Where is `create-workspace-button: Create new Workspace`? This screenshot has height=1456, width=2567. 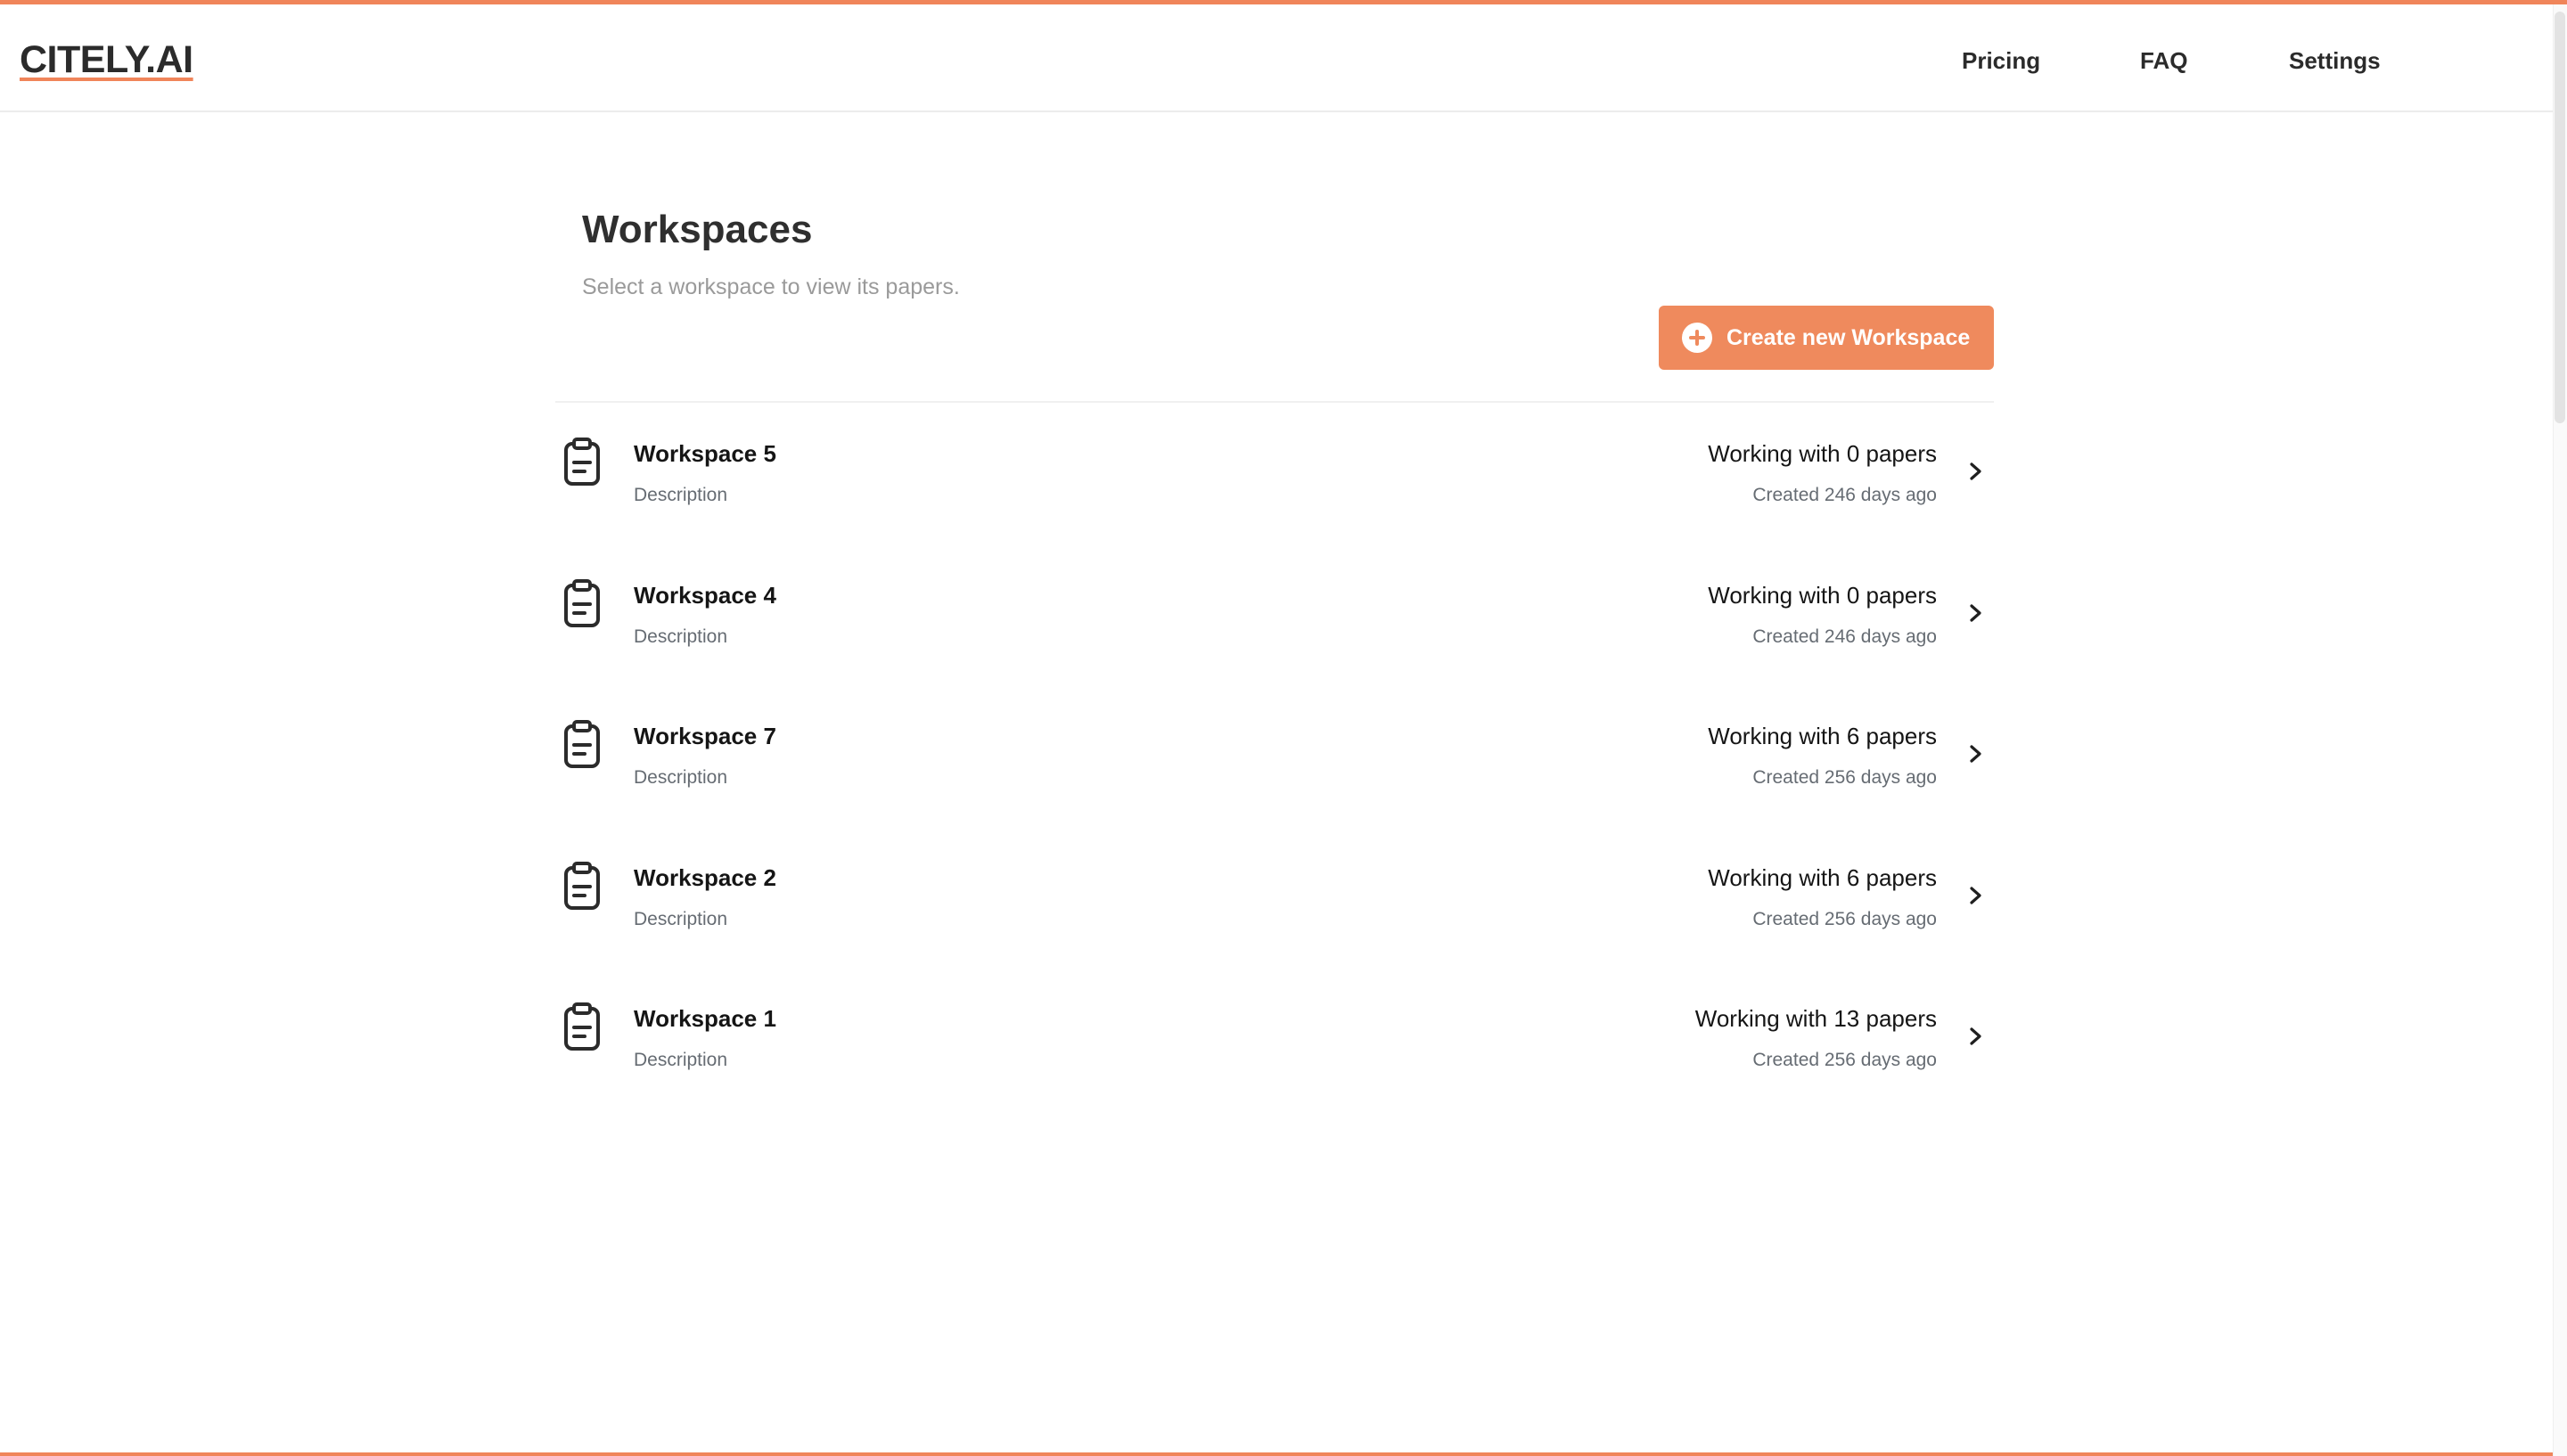
create-workspace-button: Create new Workspace is located at coordinates (1826, 338).